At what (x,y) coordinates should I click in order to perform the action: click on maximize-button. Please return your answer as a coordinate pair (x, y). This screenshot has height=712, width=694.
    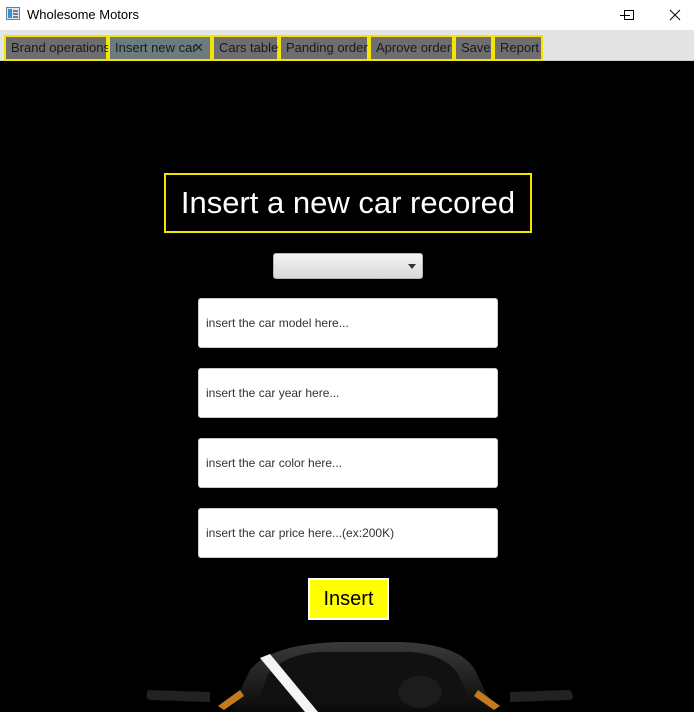
    Looking at the image, I should click on (629, 15).